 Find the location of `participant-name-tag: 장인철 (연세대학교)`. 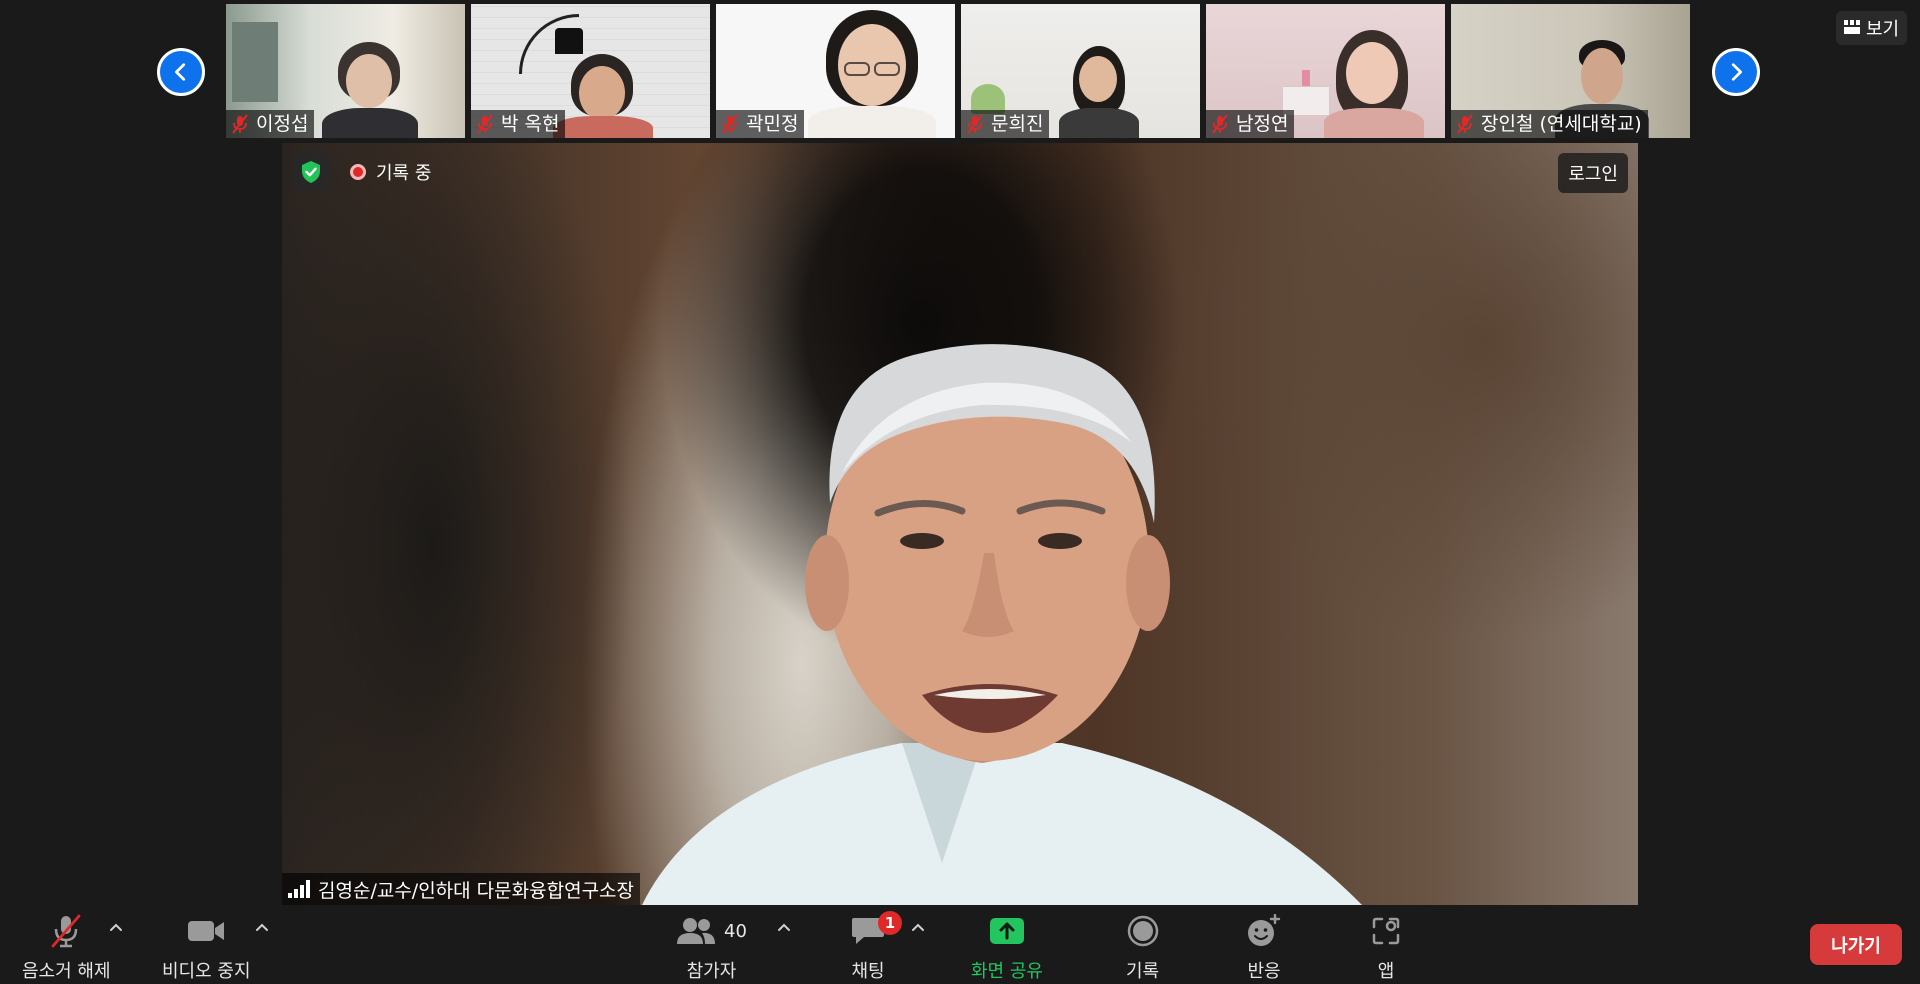

participant-name-tag: 장인철 (연세대학교) is located at coordinates (1549, 124).